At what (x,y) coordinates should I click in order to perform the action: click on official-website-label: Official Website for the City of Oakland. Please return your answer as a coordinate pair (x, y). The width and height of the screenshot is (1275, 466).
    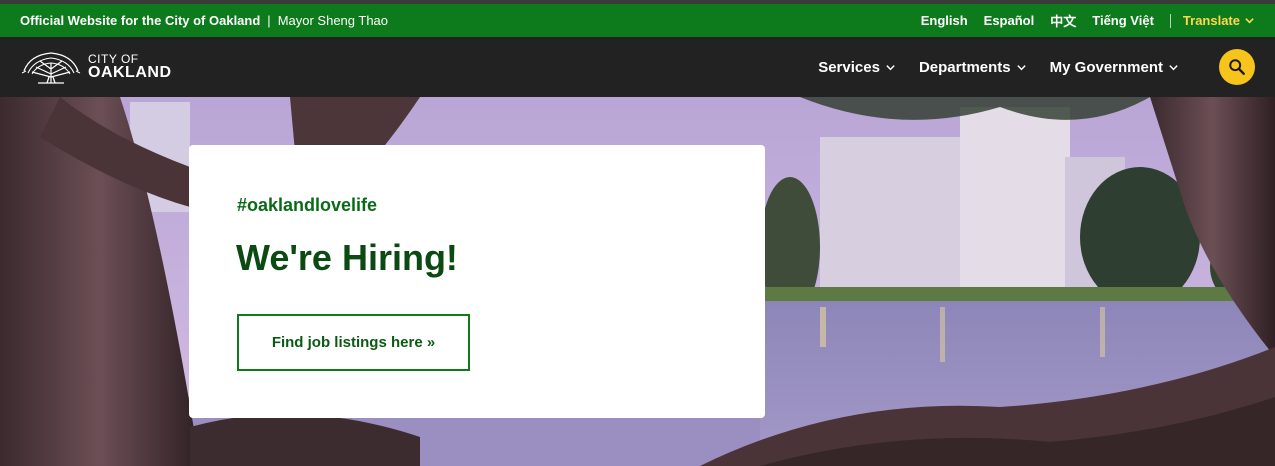
    Looking at the image, I should click on (140, 20).